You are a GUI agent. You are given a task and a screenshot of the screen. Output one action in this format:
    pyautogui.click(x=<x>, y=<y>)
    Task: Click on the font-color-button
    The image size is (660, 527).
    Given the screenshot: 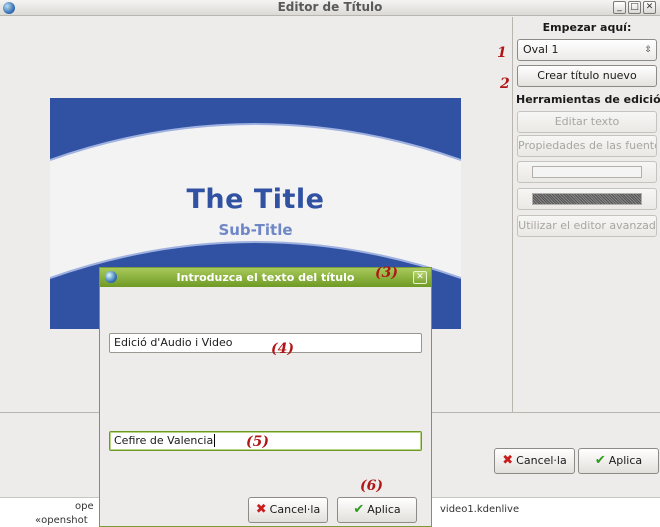 What is the action you would take?
    pyautogui.click(x=587, y=172)
    